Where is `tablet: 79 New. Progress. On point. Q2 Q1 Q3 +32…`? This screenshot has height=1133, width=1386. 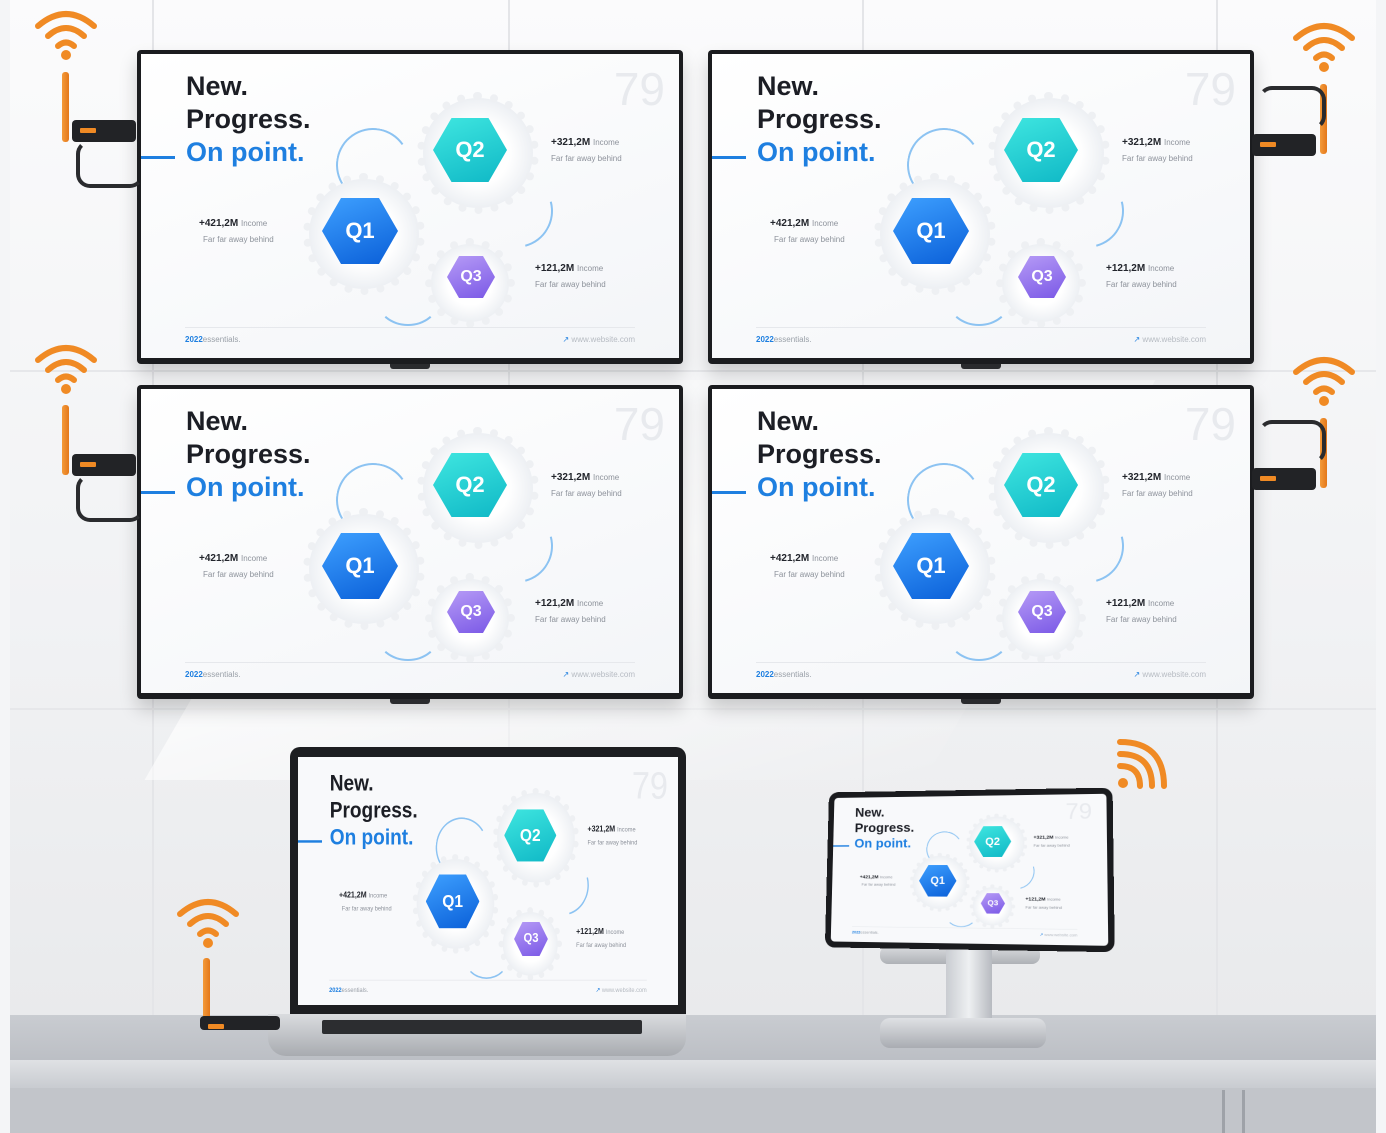 tablet: 79 New. Progress. On point. Q2 Q1 Q3 +32… is located at coordinates (970, 870).